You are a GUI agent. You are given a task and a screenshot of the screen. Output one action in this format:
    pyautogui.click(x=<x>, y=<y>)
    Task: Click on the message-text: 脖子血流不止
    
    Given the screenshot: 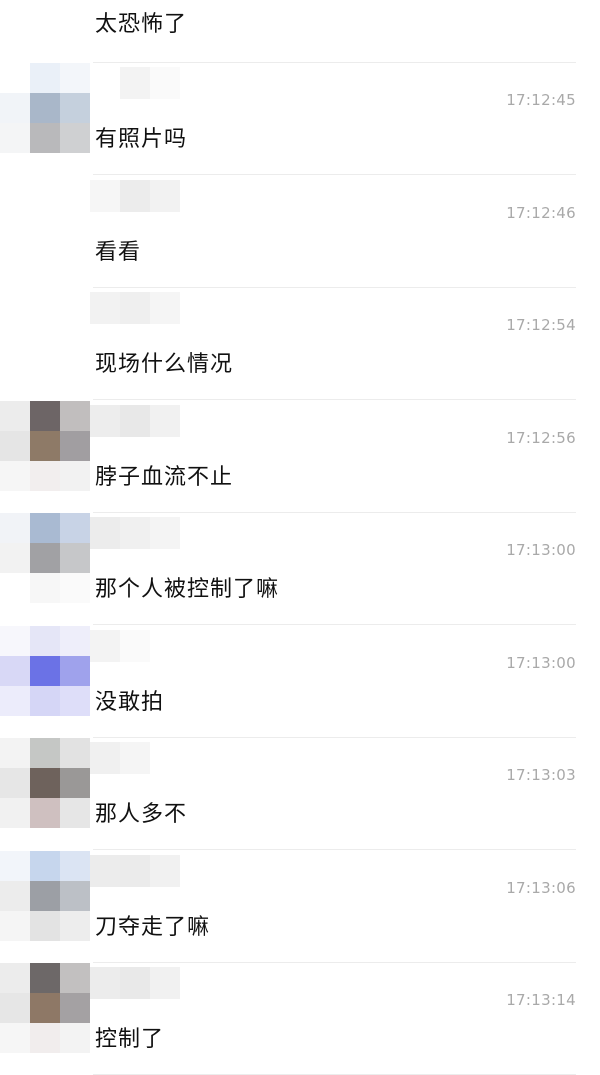 What is the action you would take?
    pyautogui.click(x=164, y=477)
    